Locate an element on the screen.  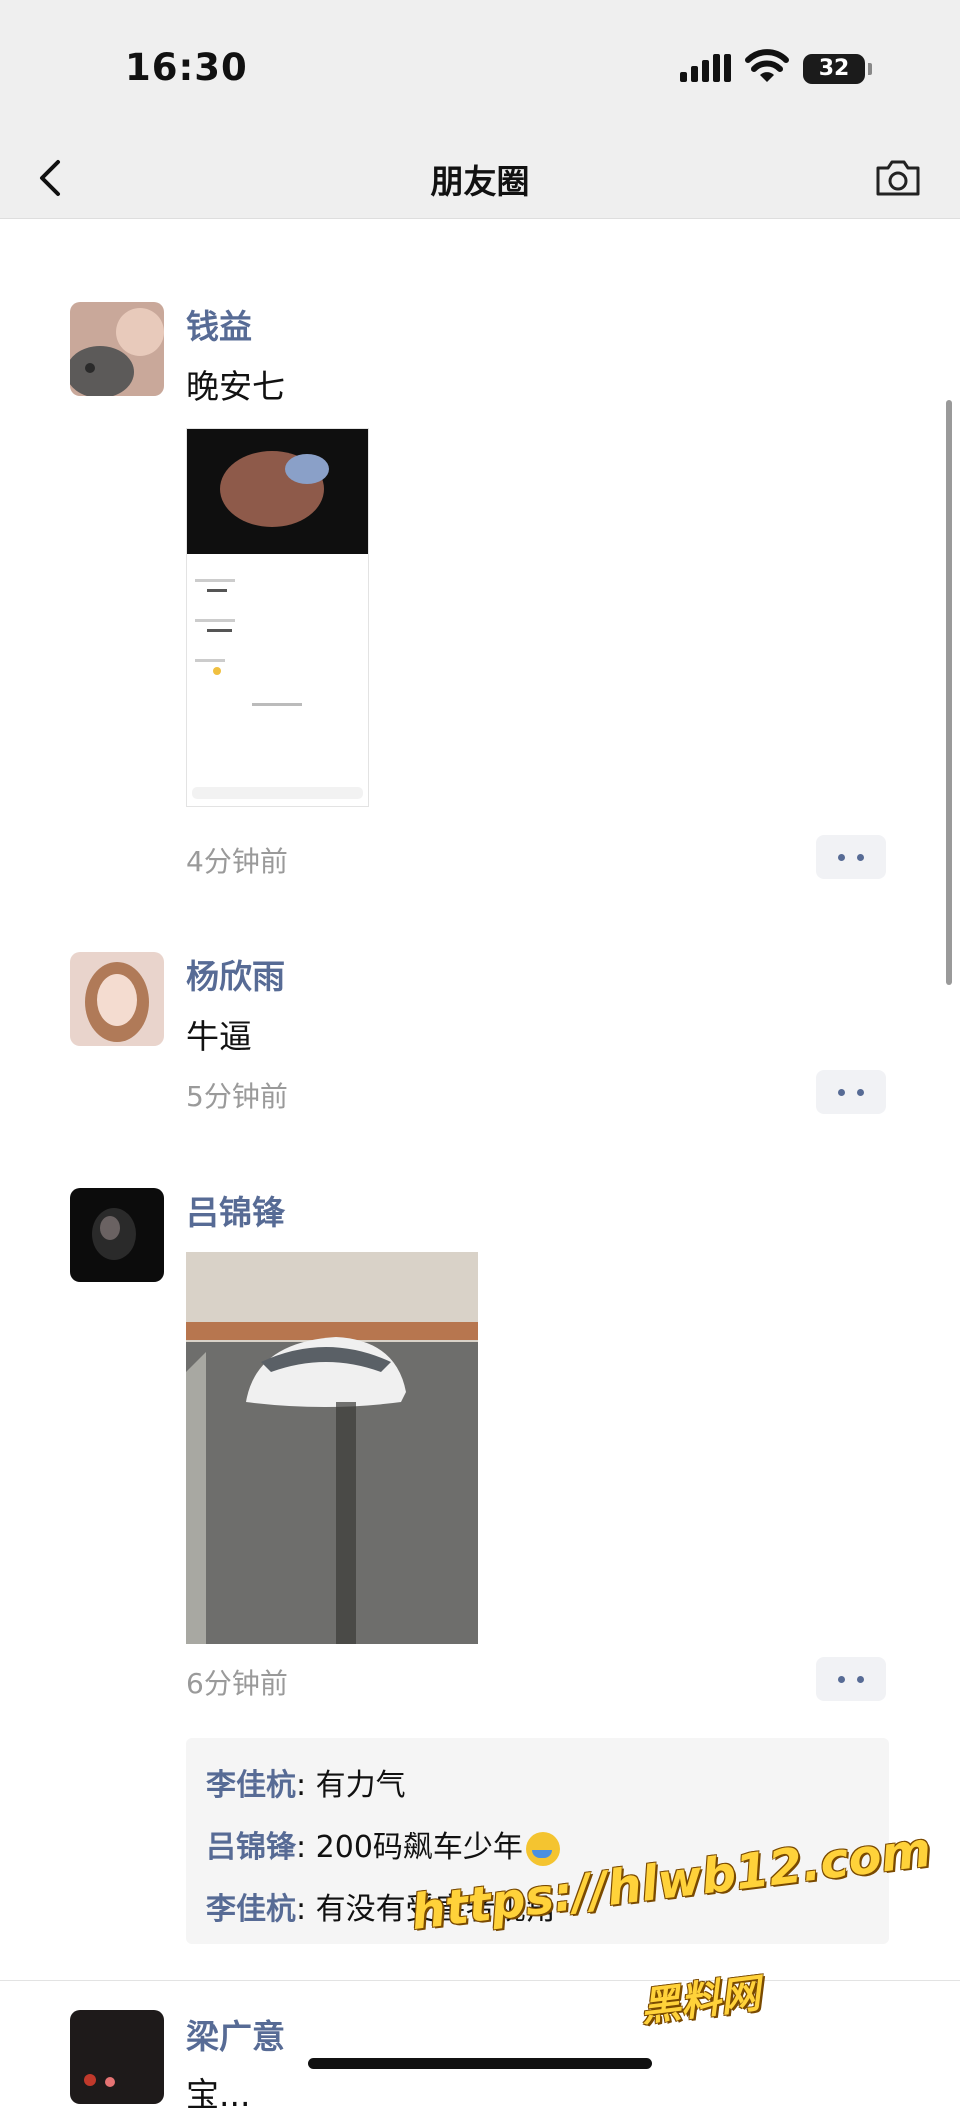
signal-icon is located at coordinates (705, 68).